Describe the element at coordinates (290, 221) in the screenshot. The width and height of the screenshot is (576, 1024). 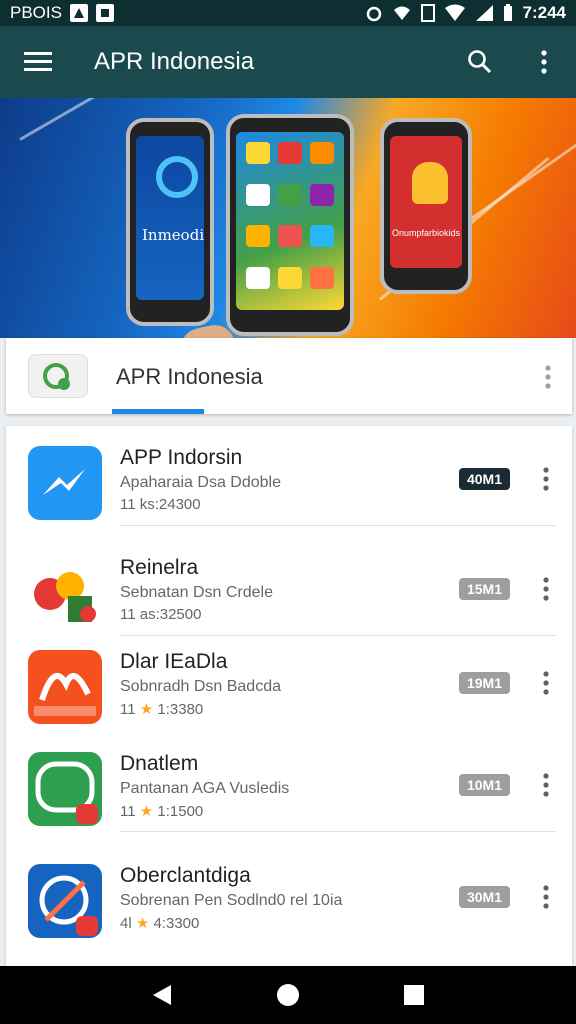
I see `phone-screen` at that location.